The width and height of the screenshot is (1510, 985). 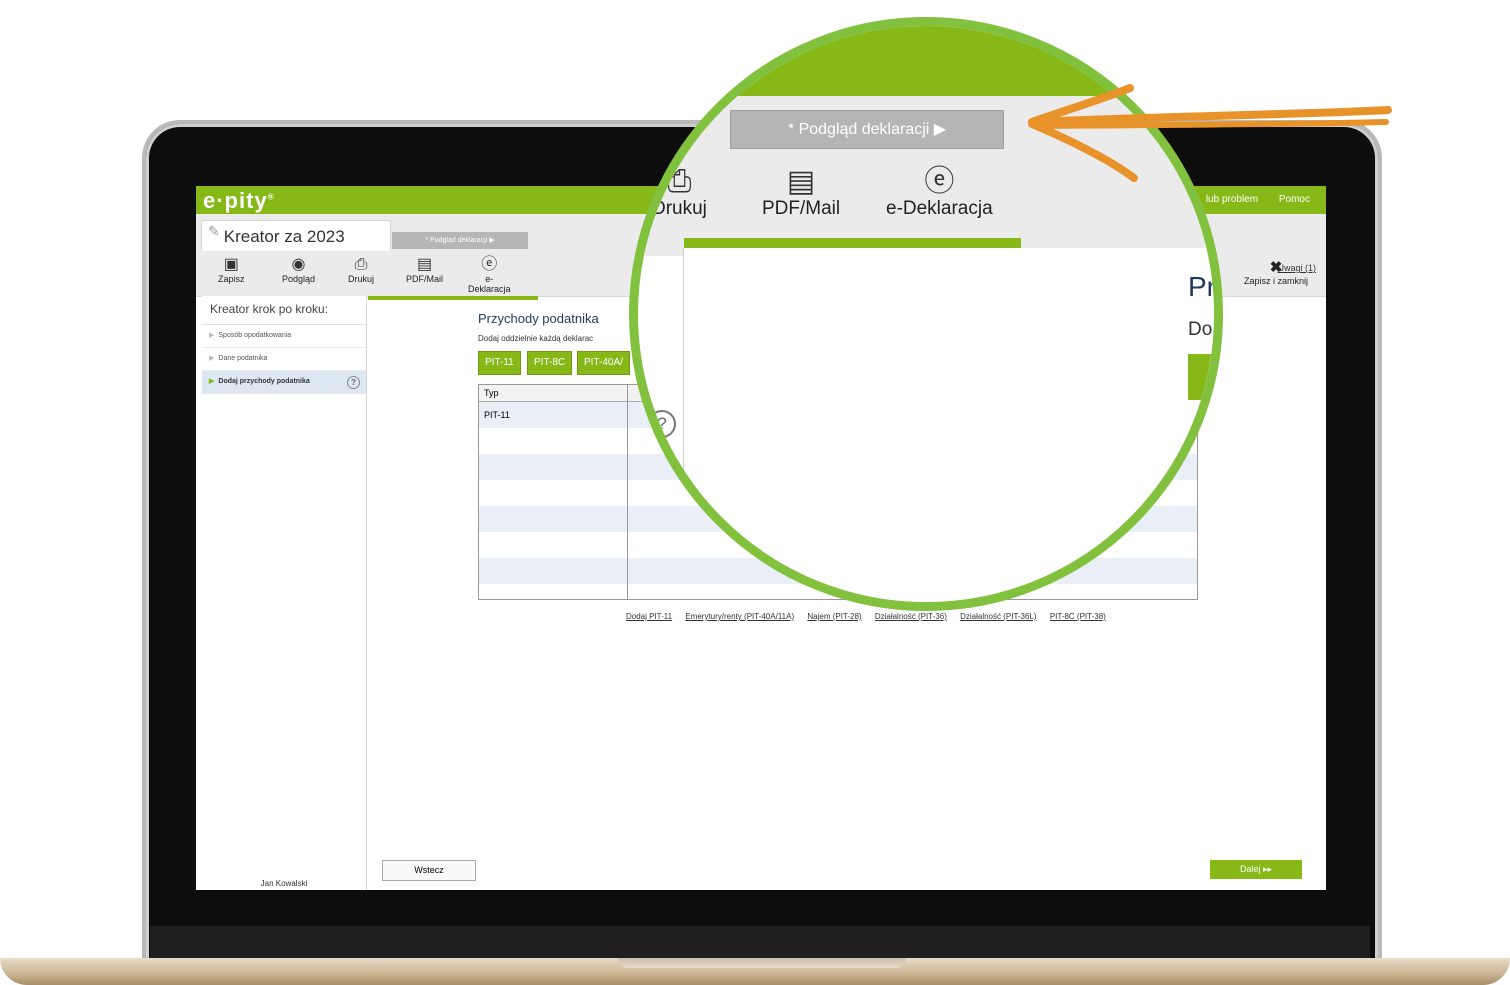 What do you see at coordinates (760, 942) in the screenshot?
I see `laptop-lid-bezel` at bounding box center [760, 942].